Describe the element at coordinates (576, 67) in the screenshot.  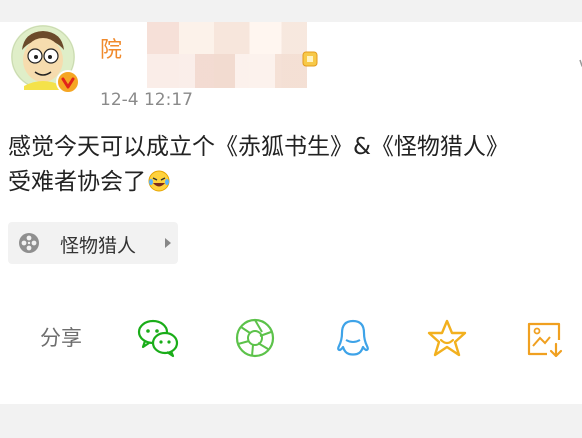
I see `star-outline-icon` at that location.